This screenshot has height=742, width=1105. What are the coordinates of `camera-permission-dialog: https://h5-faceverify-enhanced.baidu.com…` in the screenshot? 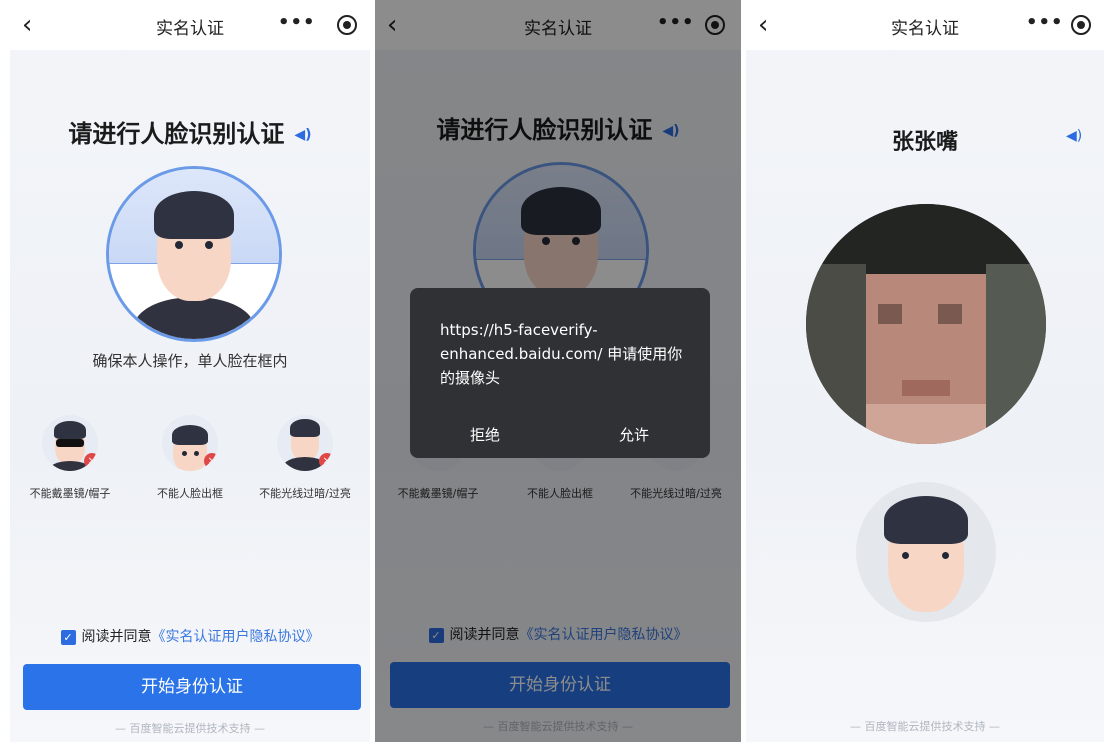 It's located at (560, 373).